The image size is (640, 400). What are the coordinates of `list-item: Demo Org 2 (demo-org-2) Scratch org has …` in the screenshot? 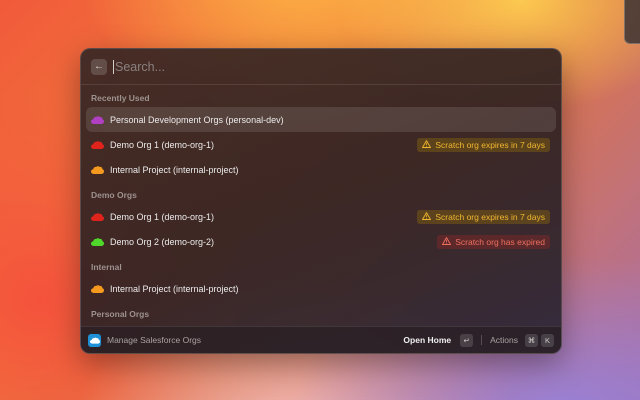 It's located at (321, 241).